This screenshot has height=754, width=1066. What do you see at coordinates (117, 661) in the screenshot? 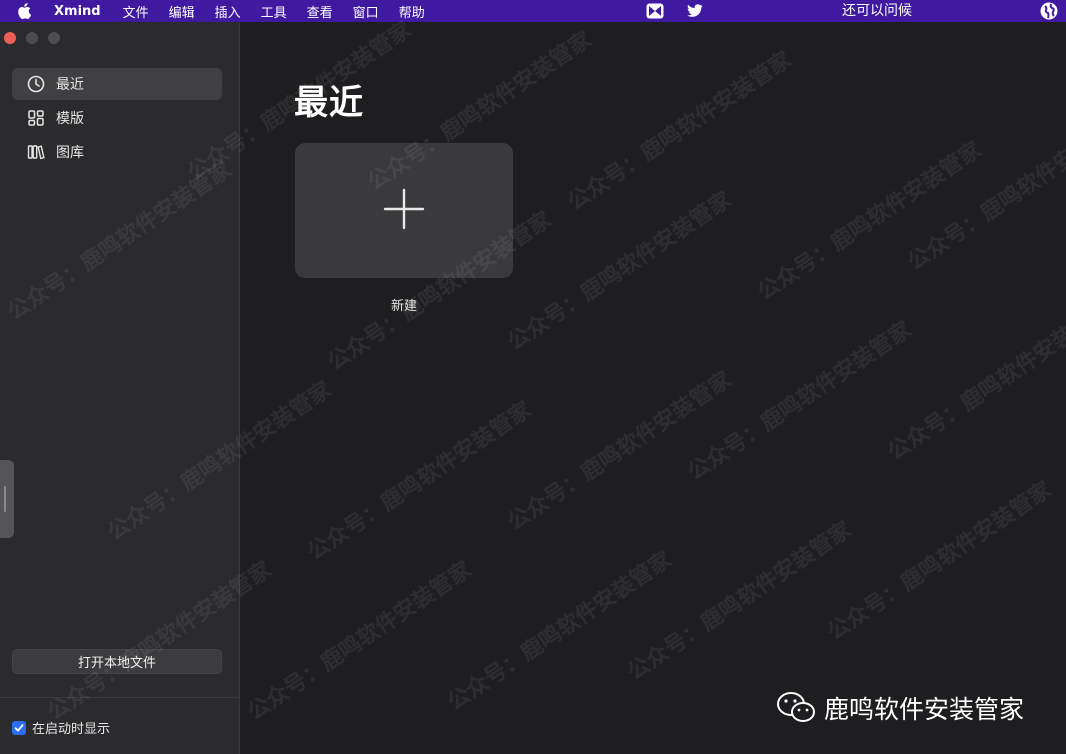
I see `open-local-file-button: 打开本地文件` at bounding box center [117, 661].